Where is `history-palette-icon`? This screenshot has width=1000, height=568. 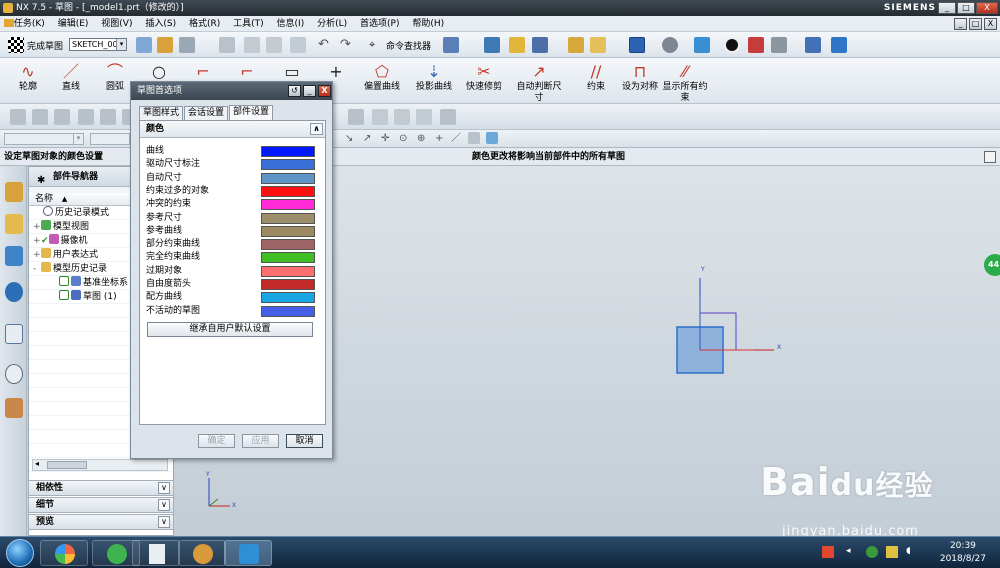 history-palette-icon is located at coordinates (14, 334).